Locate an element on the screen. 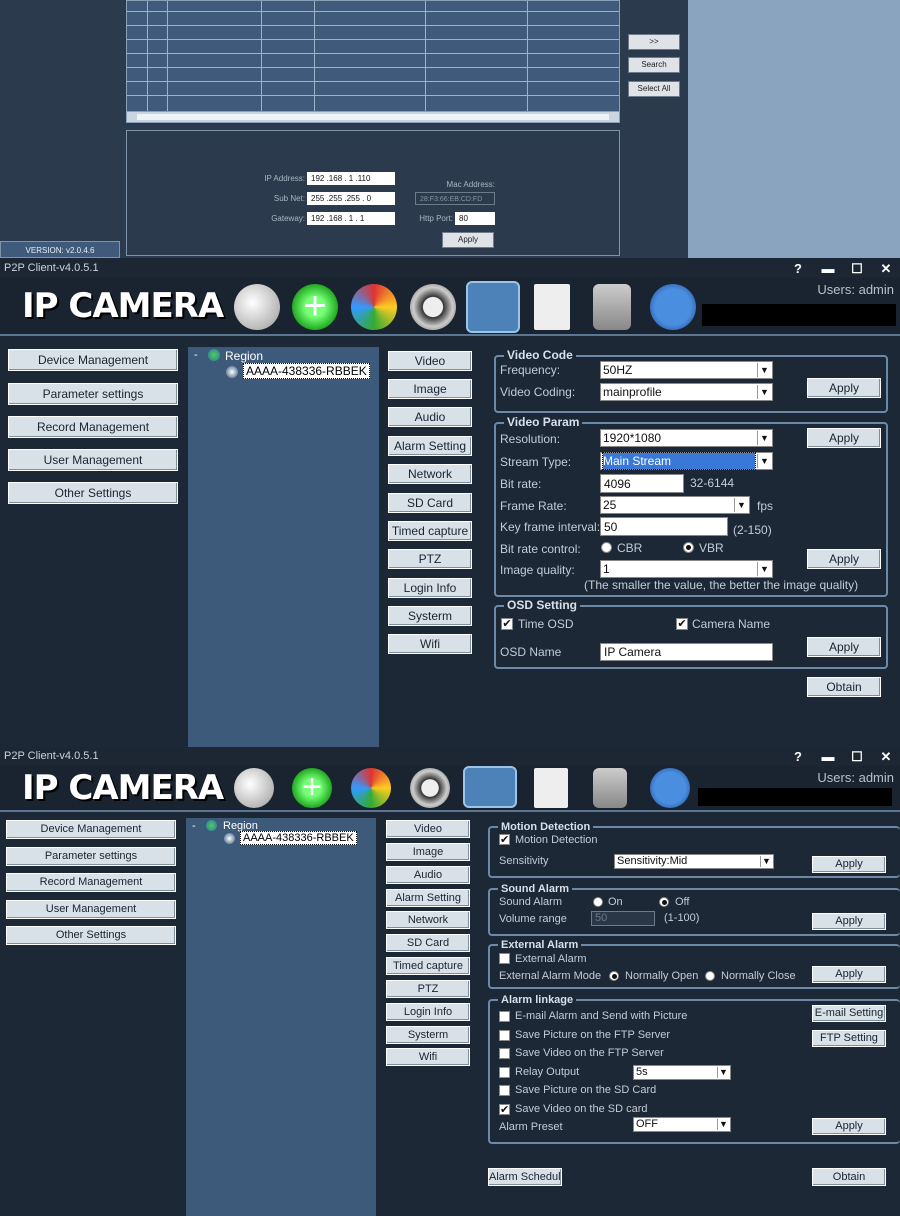 This screenshot has width=900, height=1216. osd-name-input: IP Camera is located at coordinates (686, 652).